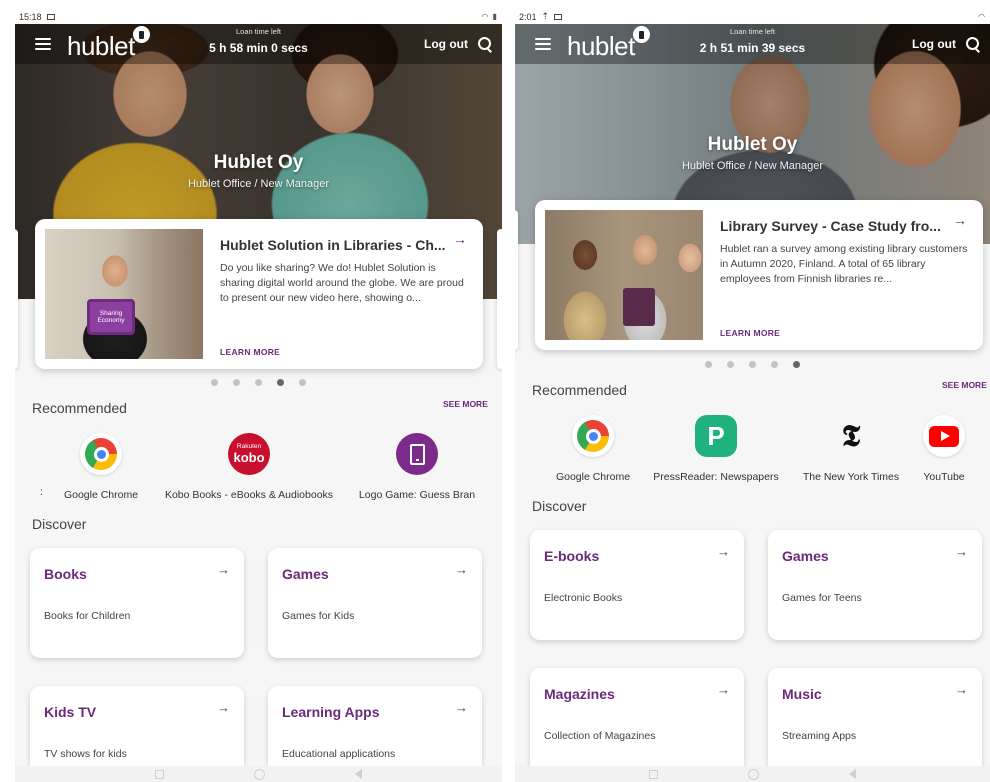  Describe the element at coordinates (124, 294) in the screenshot. I see `featured-thumbnail: Sharing Economy` at that location.